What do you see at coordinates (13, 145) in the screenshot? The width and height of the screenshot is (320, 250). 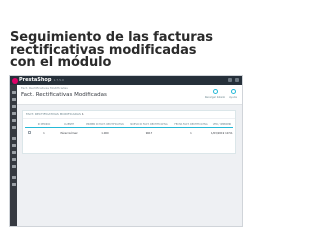 I see `sidebar-design-icon` at bounding box center [13, 145].